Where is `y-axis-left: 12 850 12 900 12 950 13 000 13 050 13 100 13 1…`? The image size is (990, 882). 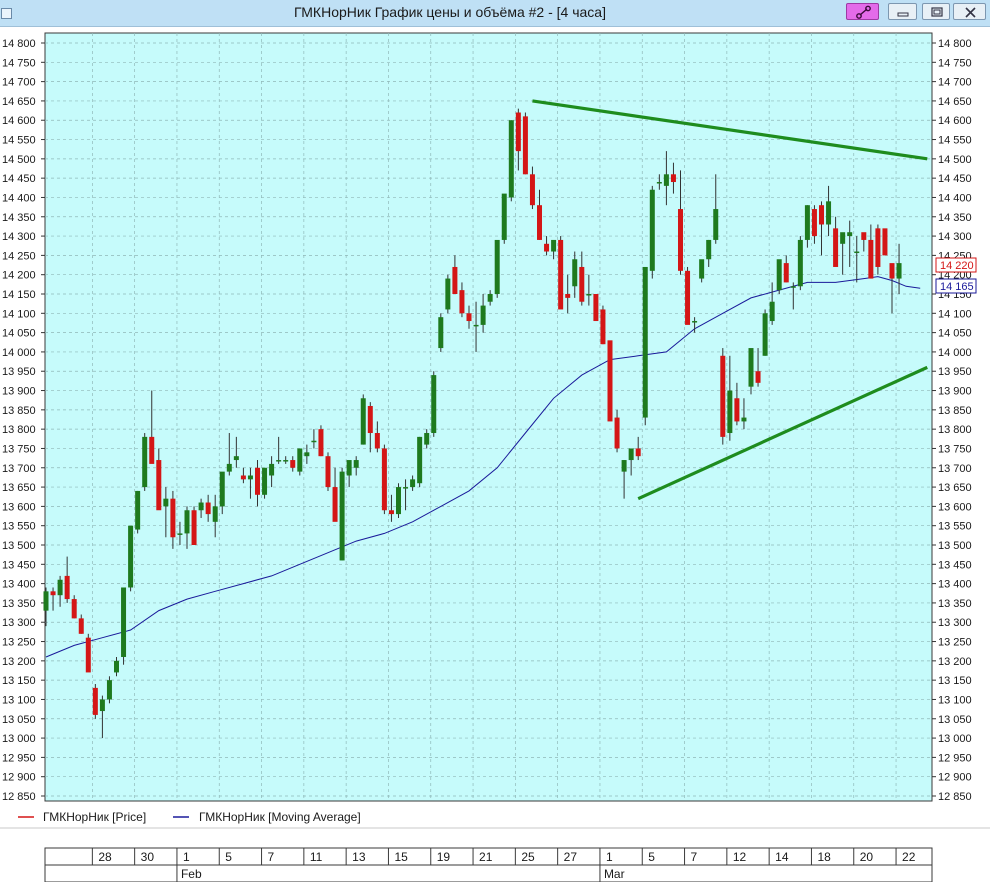
y-axis-left: 12 850 12 900 12 950 13 000 13 050 13 100 13 1… is located at coordinates (23, 420).